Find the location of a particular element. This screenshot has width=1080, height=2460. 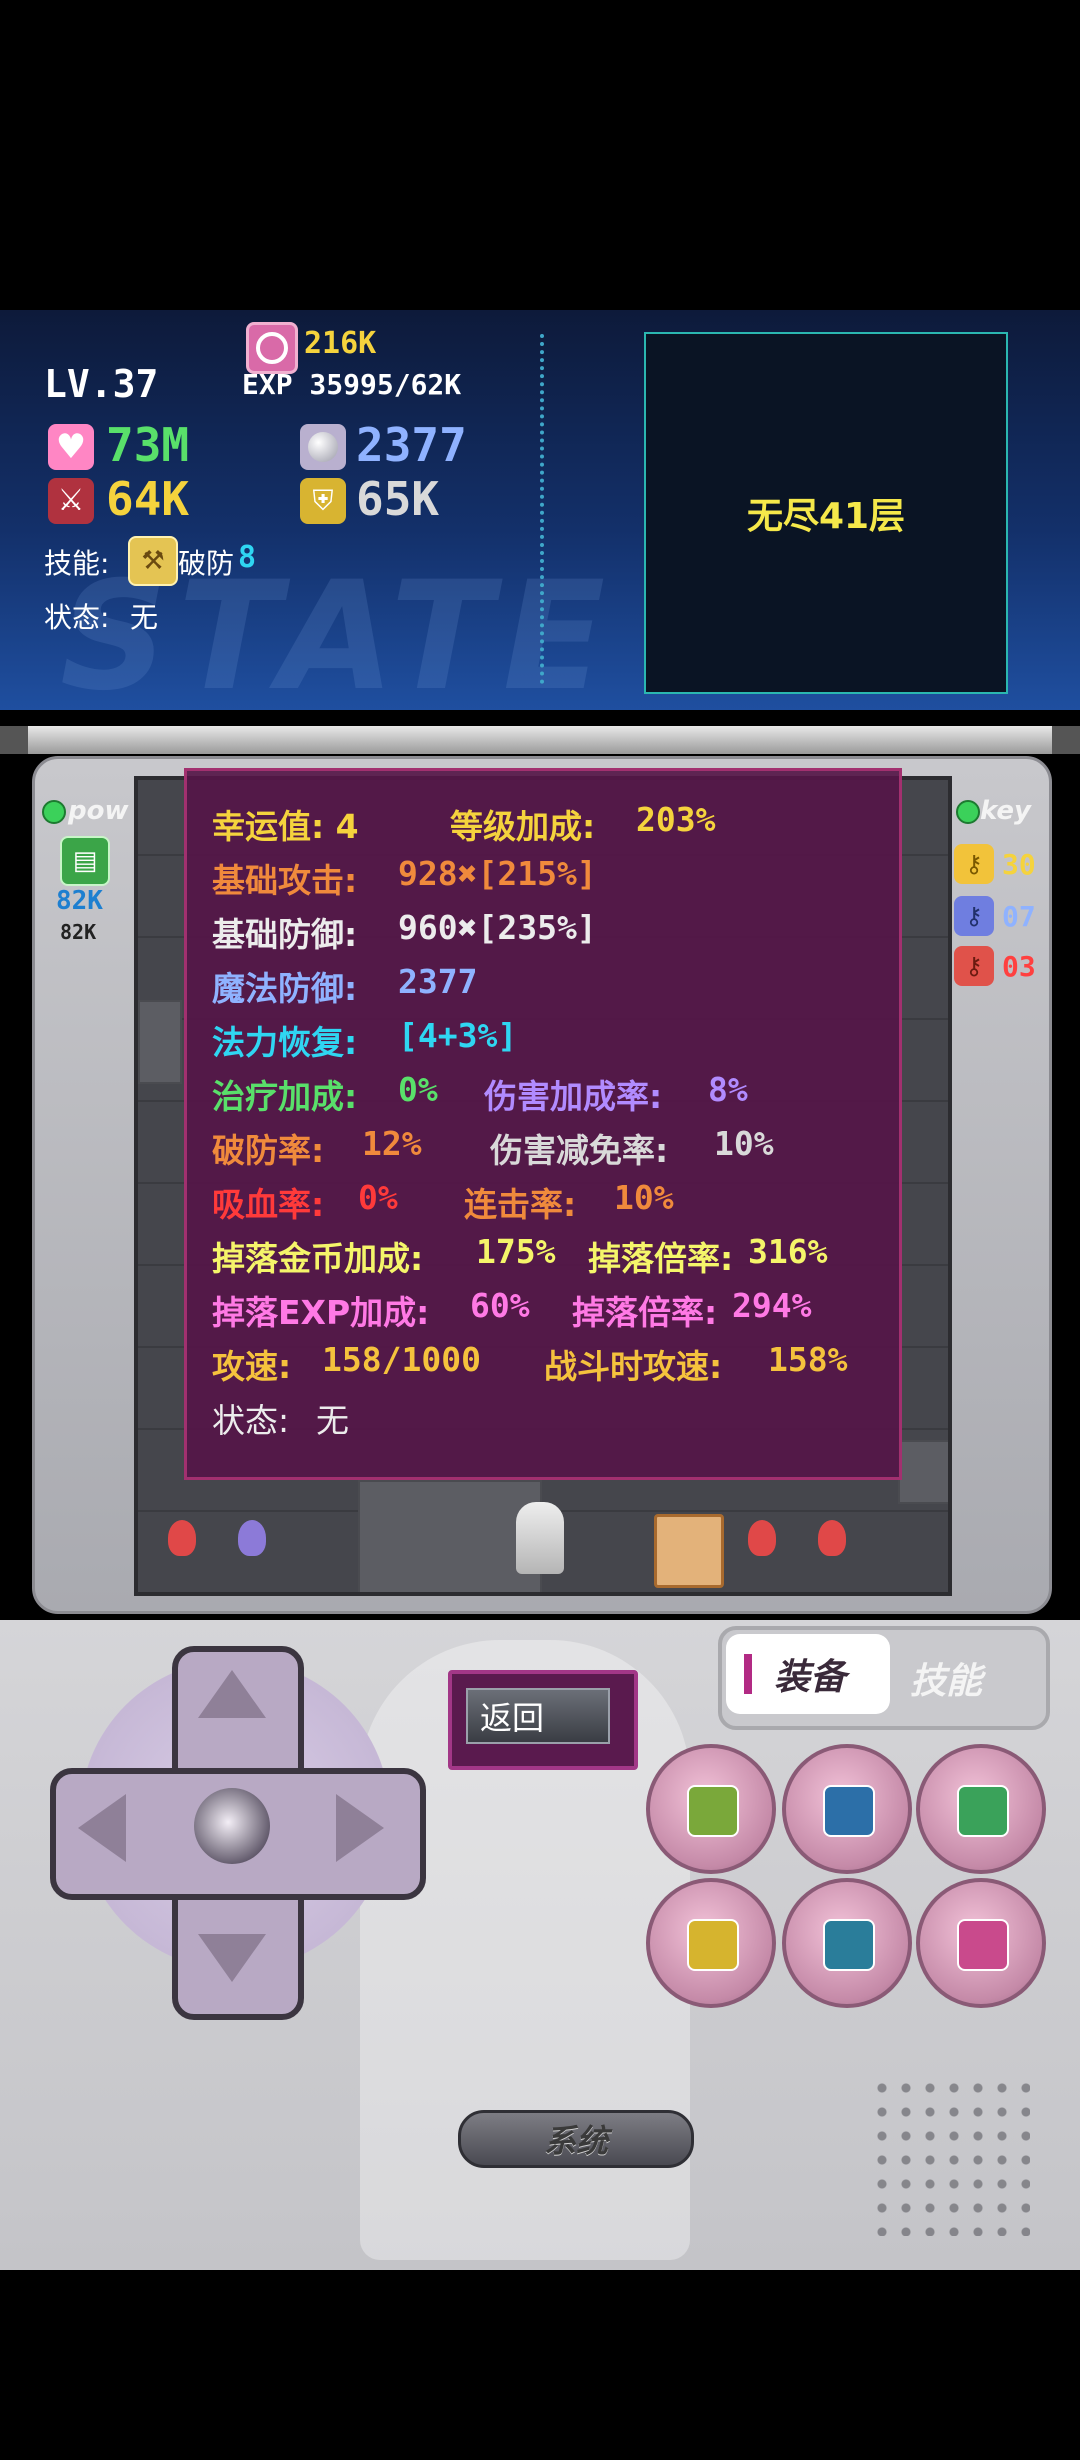

sun-action-button is located at coordinates (711, 1809).